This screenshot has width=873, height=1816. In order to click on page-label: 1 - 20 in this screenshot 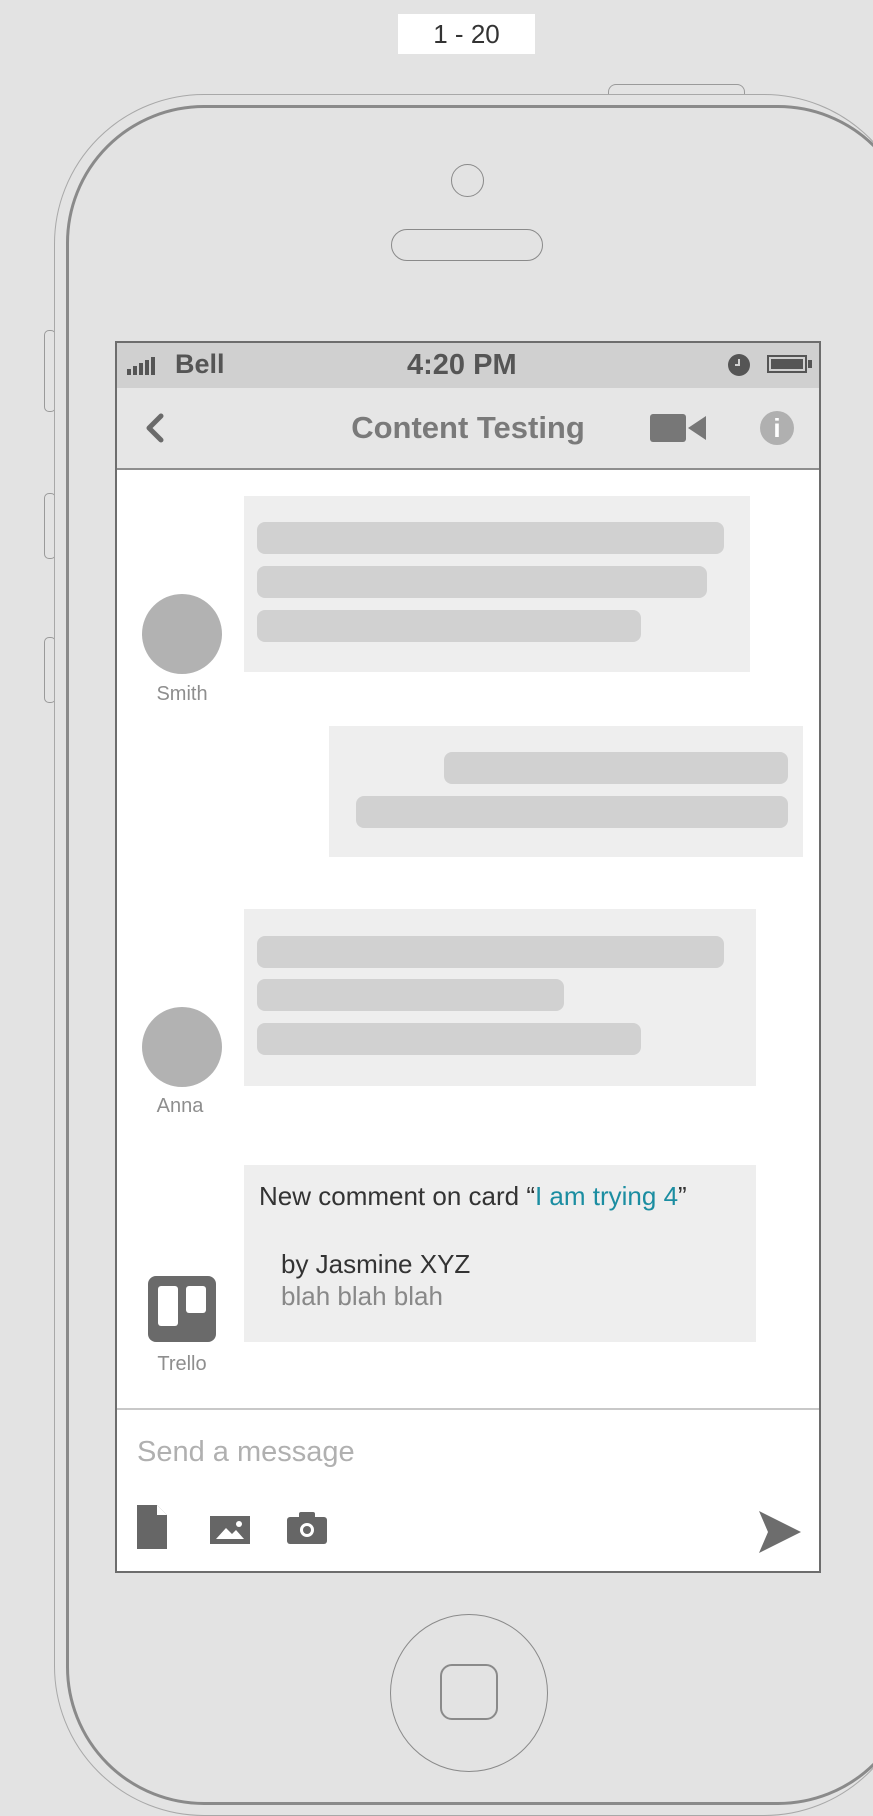, I will do `click(466, 34)`.